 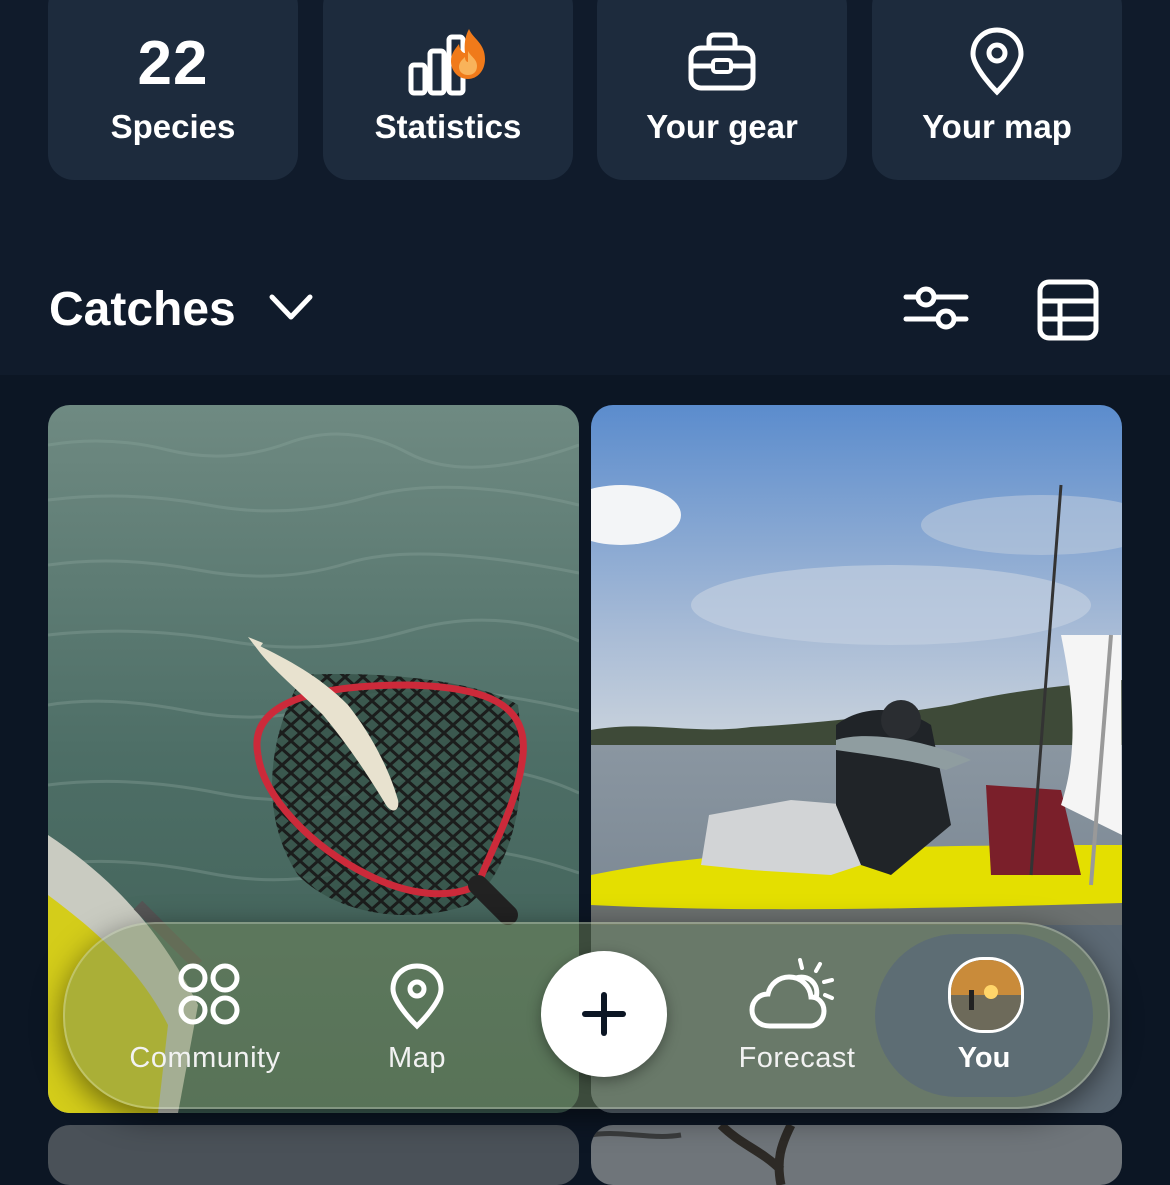 What do you see at coordinates (173, 126) in the screenshot?
I see `species-label: Species` at bounding box center [173, 126].